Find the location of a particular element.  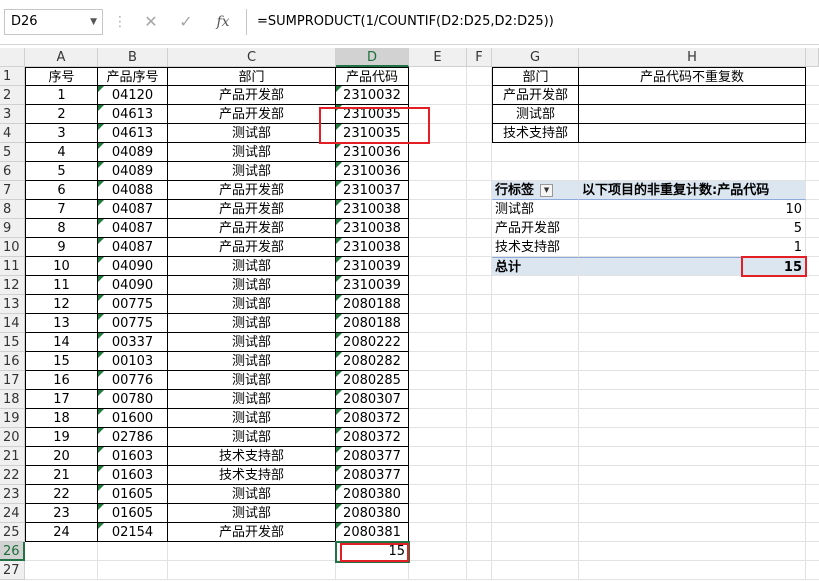

cell-product-code: 2310037 is located at coordinates (372, 190).